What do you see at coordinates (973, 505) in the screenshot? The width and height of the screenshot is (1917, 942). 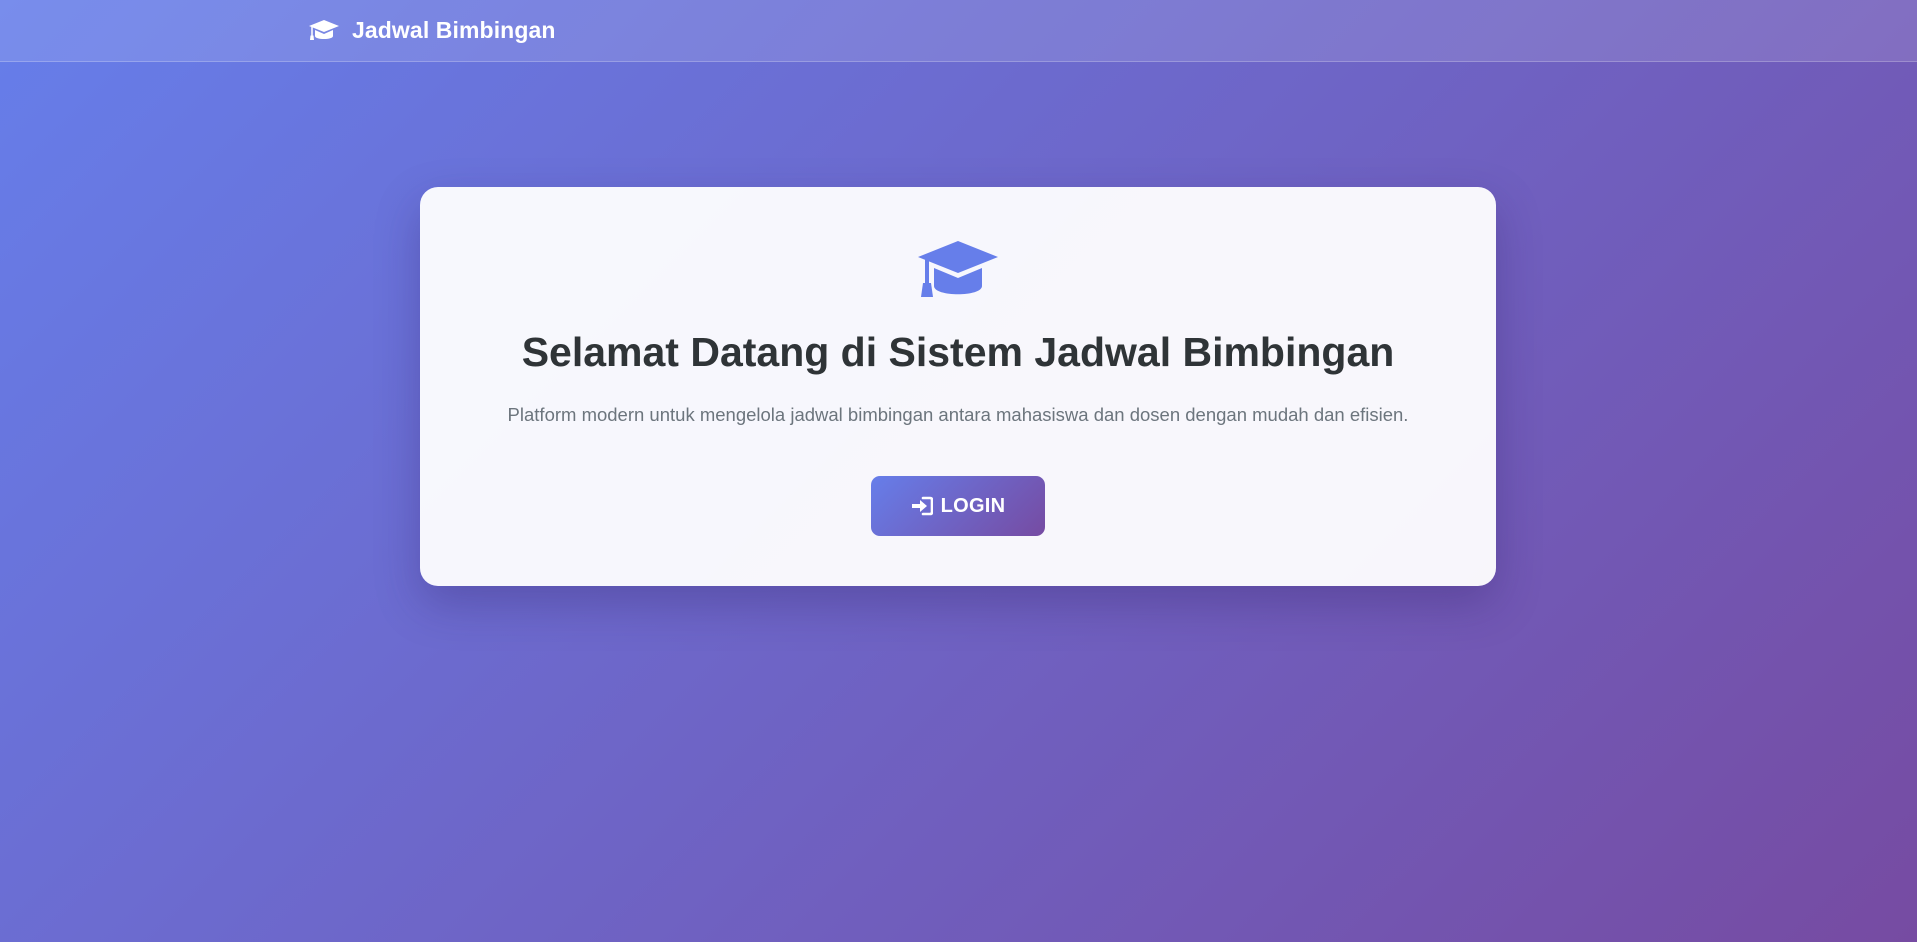 I see `login-button-label: LOGIN` at bounding box center [973, 505].